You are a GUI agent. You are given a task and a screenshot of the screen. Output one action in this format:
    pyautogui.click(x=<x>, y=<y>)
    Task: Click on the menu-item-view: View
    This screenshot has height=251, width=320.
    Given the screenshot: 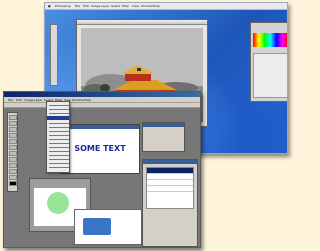 What is the action you would take?
    pyautogui.click(x=135, y=6)
    